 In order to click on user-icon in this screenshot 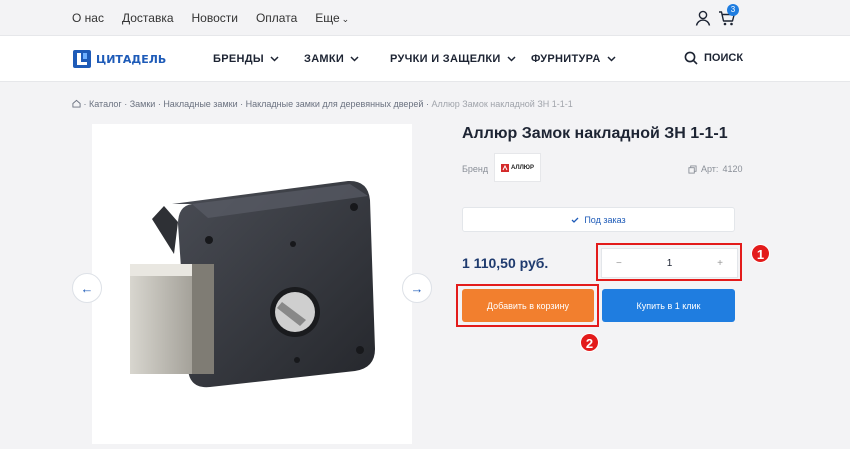, I will do `click(703, 18)`.